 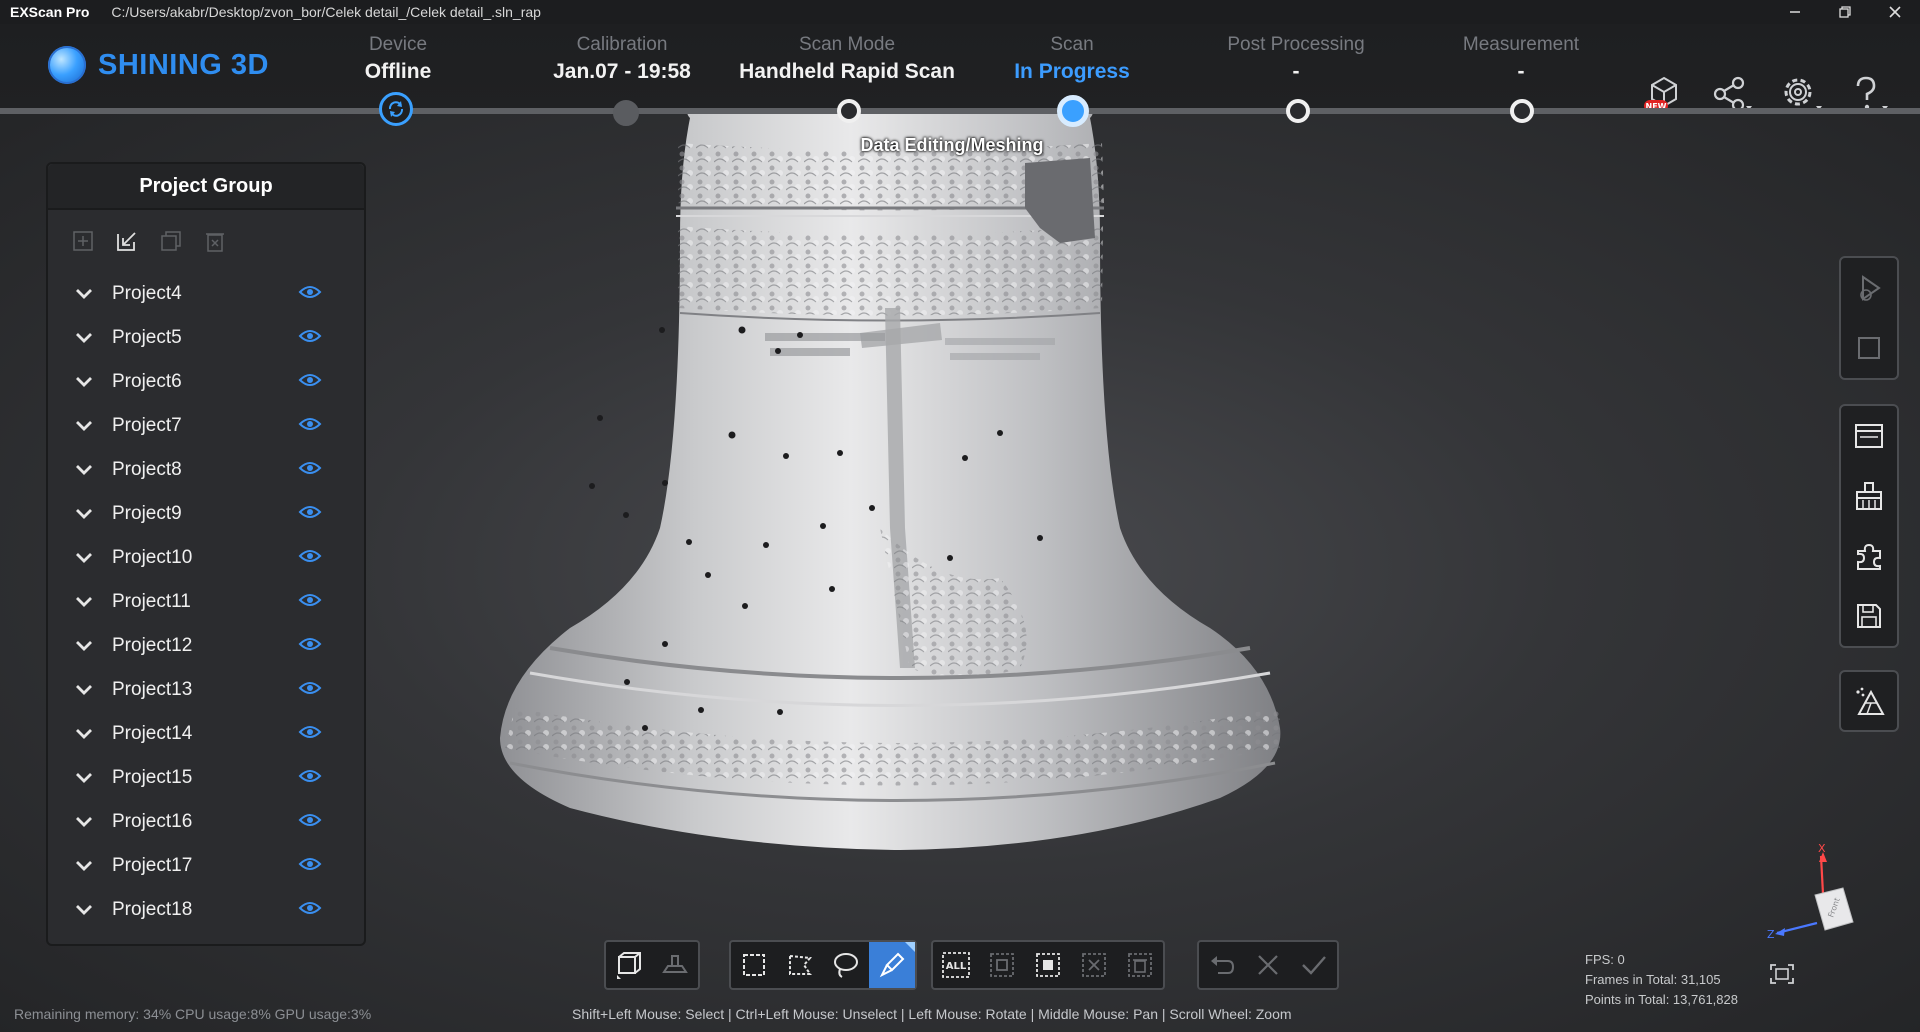 What do you see at coordinates (206, 470) in the screenshot?
I see `project-row: Project8` at bounding box center [206, 470].